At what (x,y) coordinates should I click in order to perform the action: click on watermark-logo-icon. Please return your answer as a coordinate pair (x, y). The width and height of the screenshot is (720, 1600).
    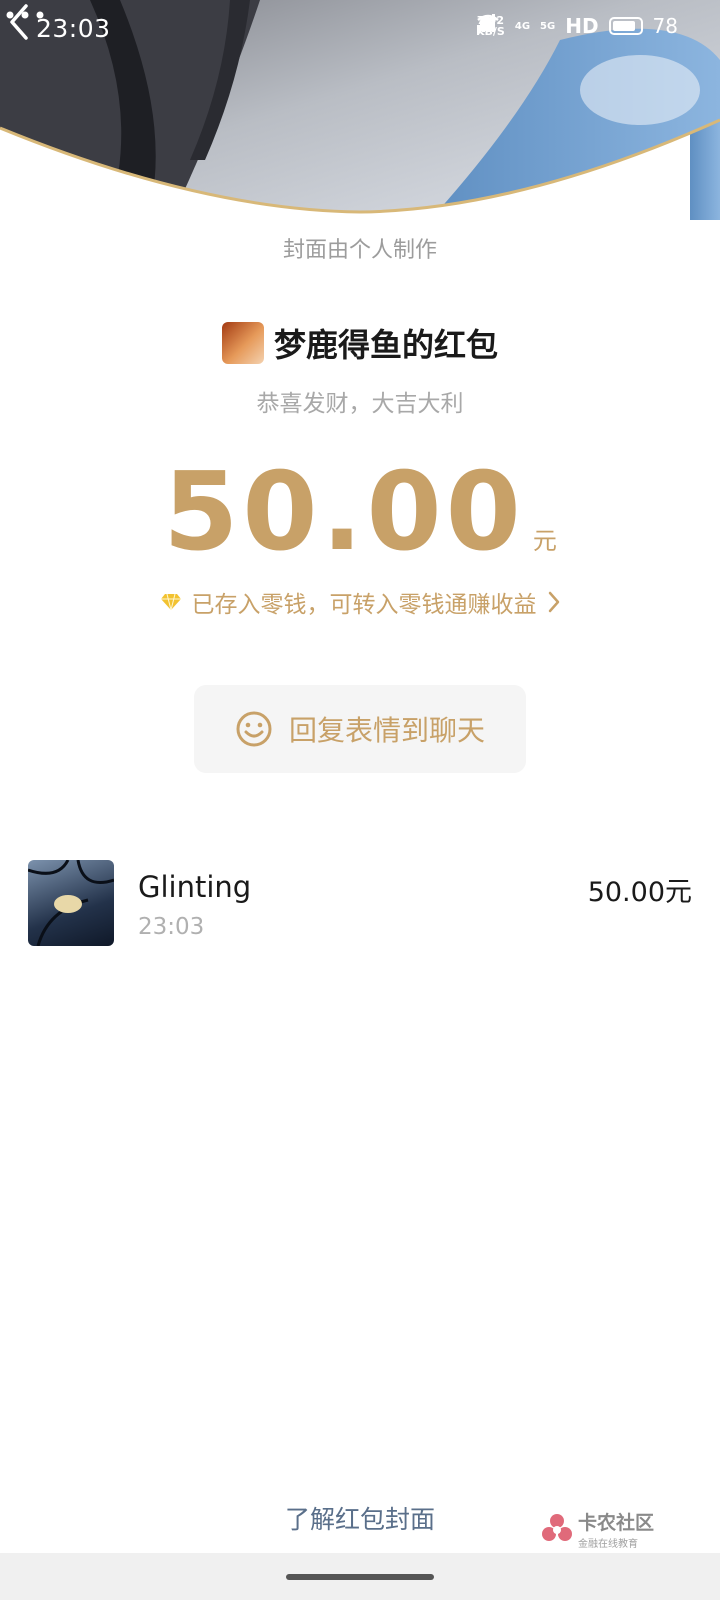
    Looking at the image, I should click on (557, 1527).